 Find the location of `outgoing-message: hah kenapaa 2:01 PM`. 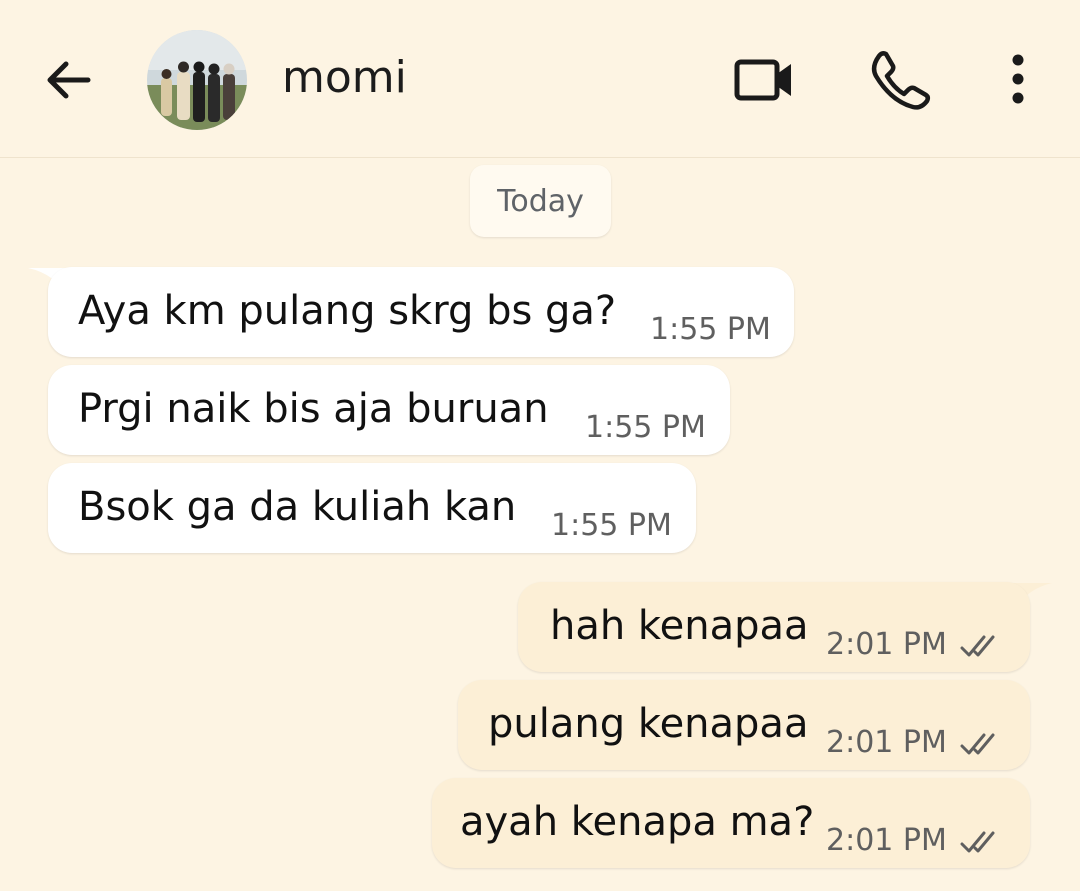

outgoing-message: hah kenapaa 2:01 PM is located at coordinates (774, 627).